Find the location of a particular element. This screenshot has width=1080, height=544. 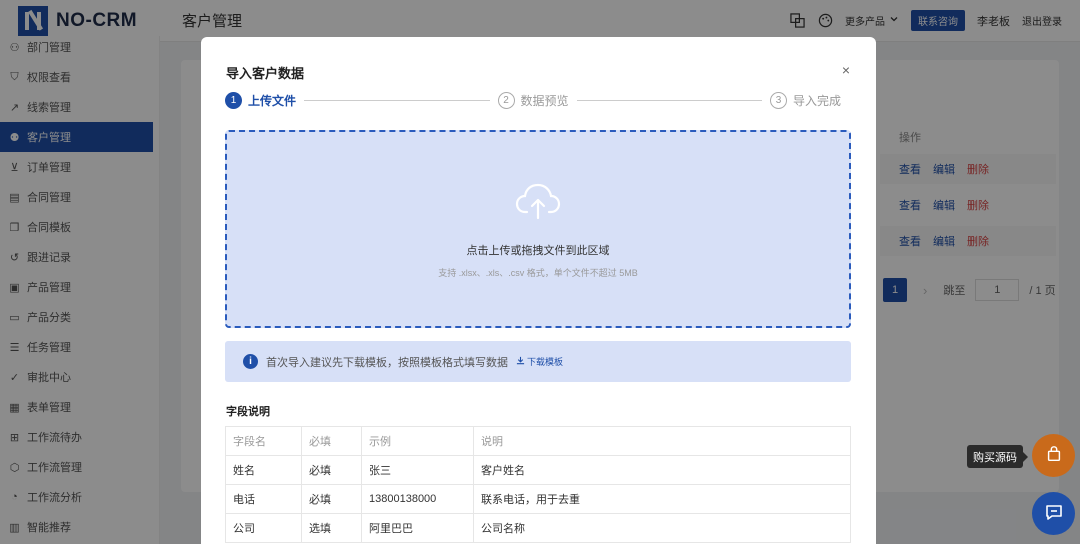

table-cell: 联系电话，用于去重 is located at coordinates (662, 499).